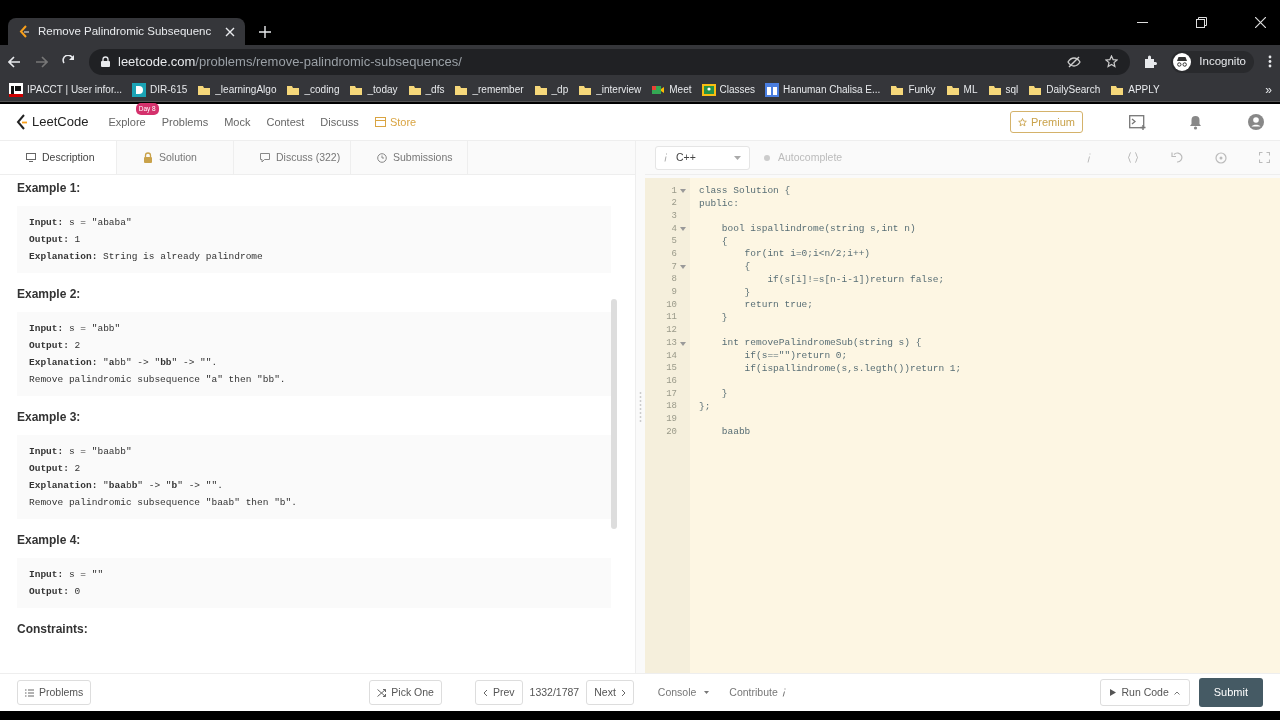 Image resolution: width=1280 pixels, height=720 pixels. What do you see at coordinates (55, 592) in the screenshot?
I see `example-line: Output: 0` at bounding box center [55, 592].